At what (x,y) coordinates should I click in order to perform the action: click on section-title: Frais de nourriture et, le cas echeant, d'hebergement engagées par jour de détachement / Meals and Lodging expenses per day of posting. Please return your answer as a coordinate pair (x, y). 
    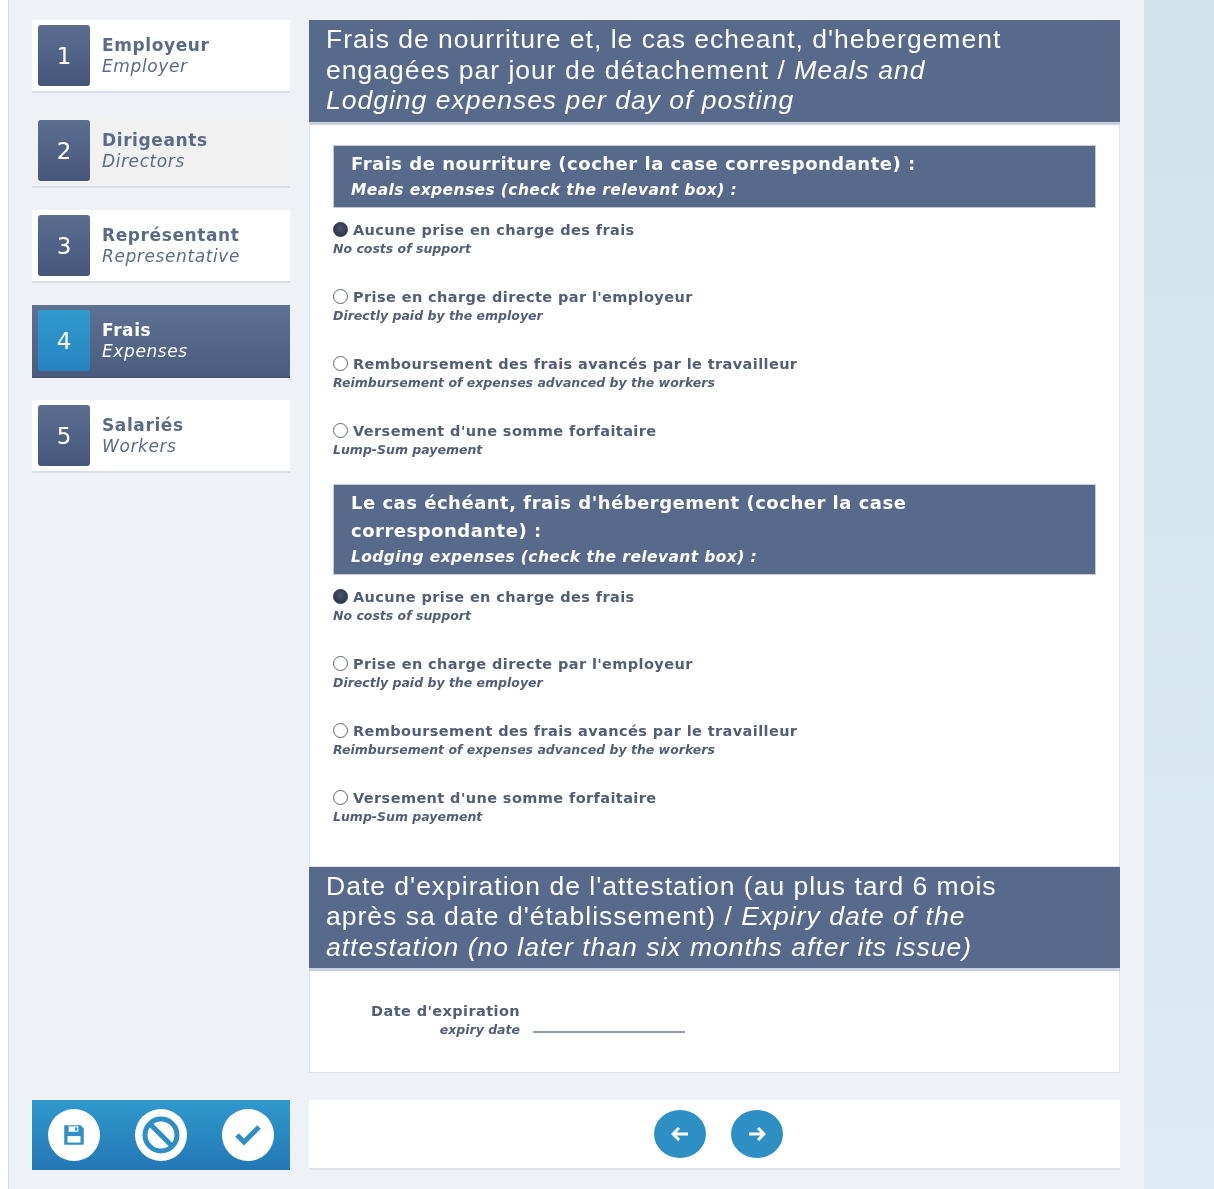
    Looking at the image, I should click on (714, 72).